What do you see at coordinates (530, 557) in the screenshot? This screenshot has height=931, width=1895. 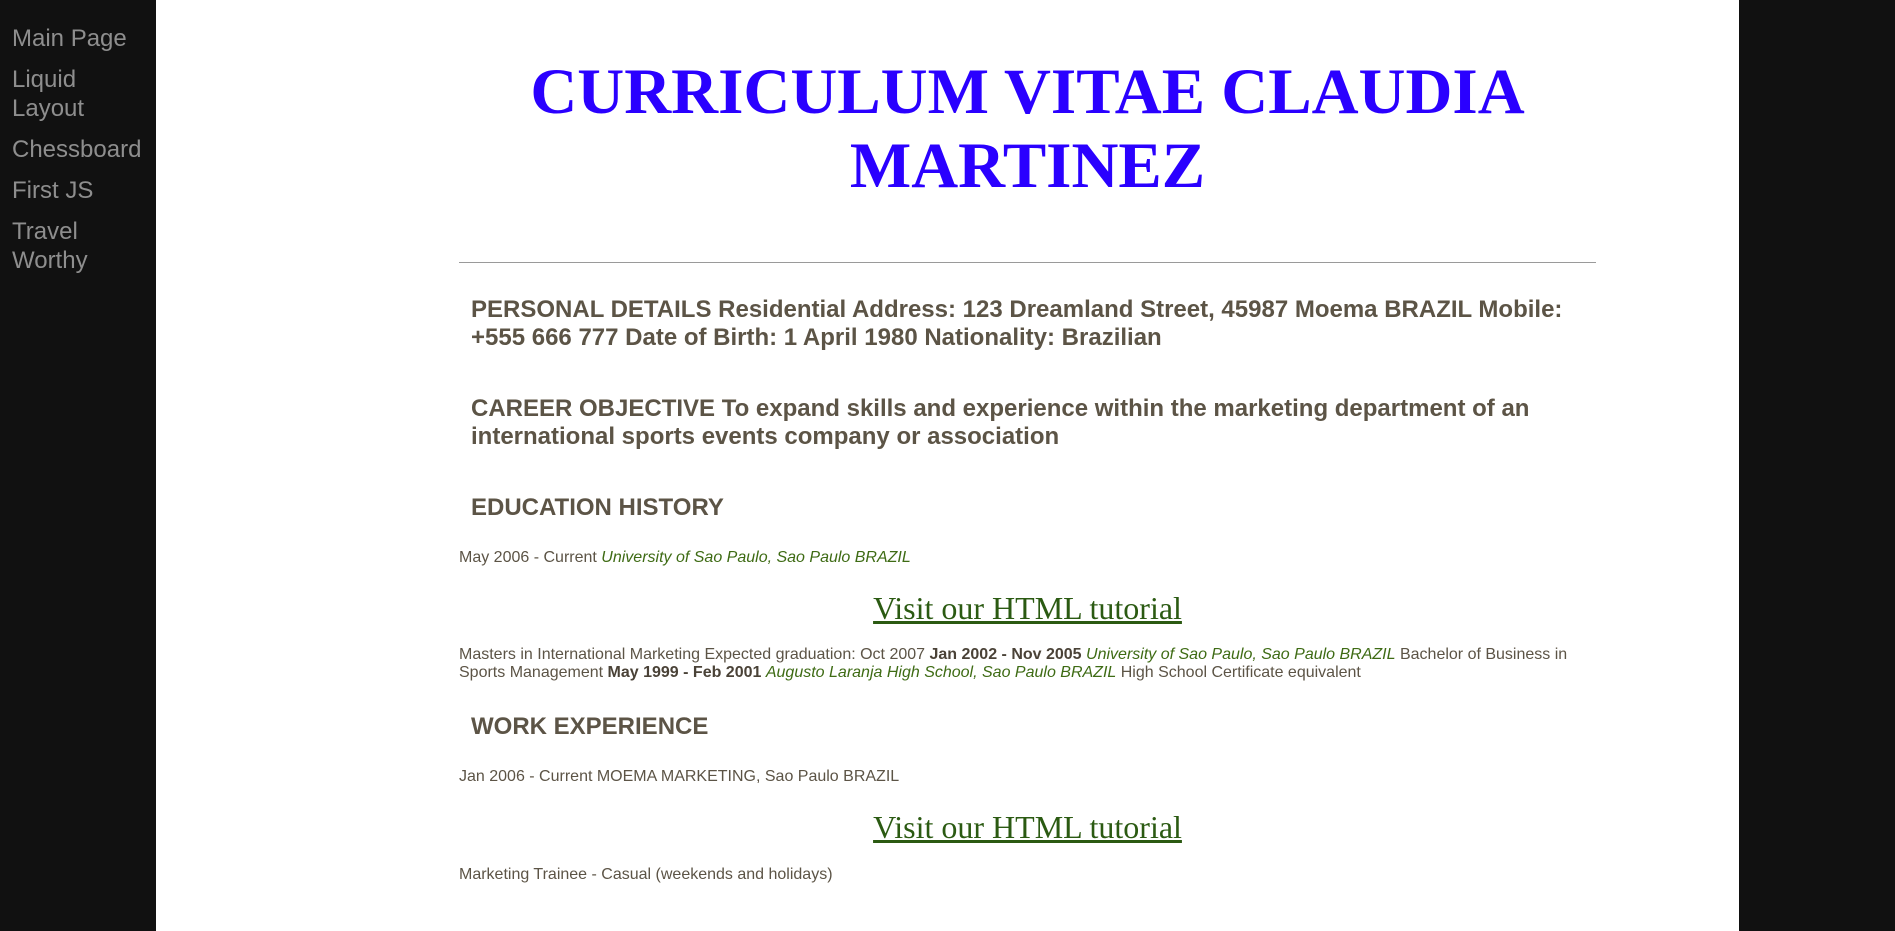 I see `education-date: May 2006 - Current` at bounding box center [530, 557].